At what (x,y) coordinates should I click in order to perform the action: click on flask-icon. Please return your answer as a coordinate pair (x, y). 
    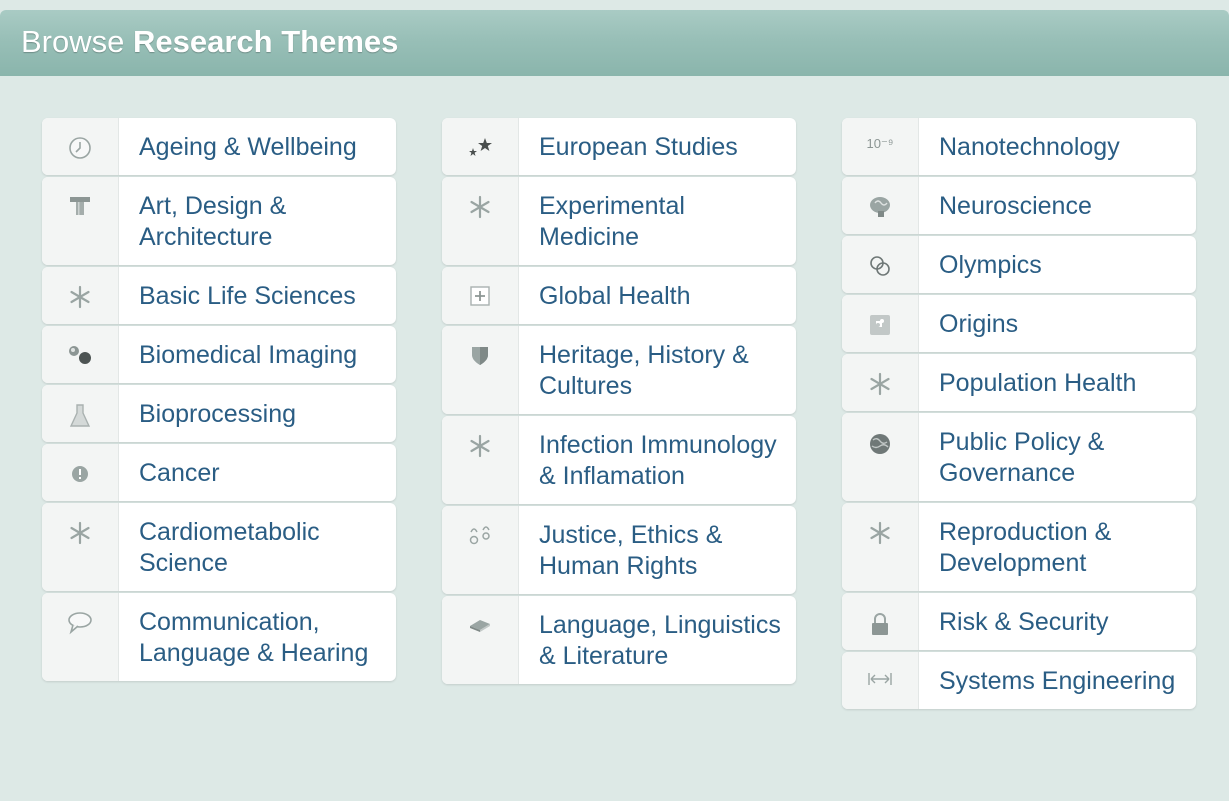
    Looking at the image, I should click on (80, 413).